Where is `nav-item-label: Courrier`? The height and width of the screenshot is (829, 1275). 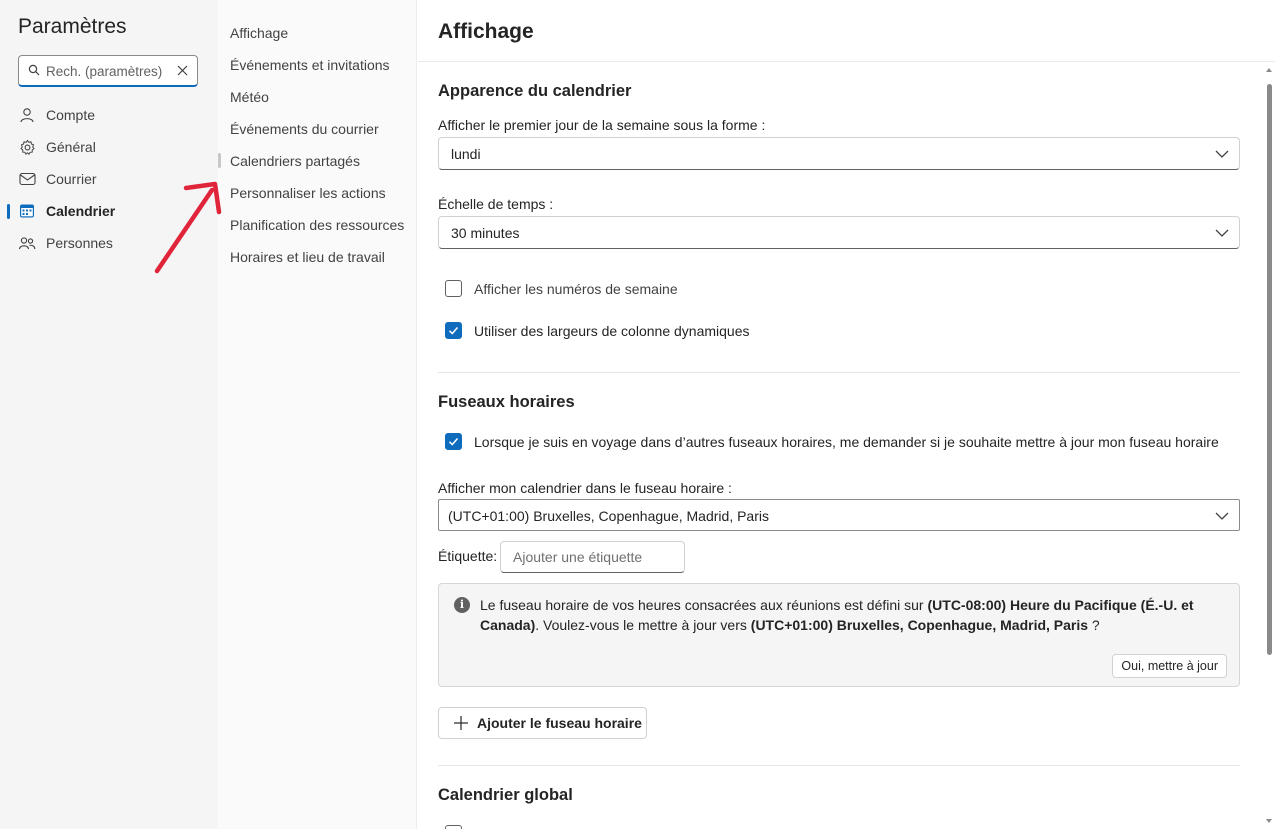
nav-item-label: Courrier is located at coordinates (71, 179).